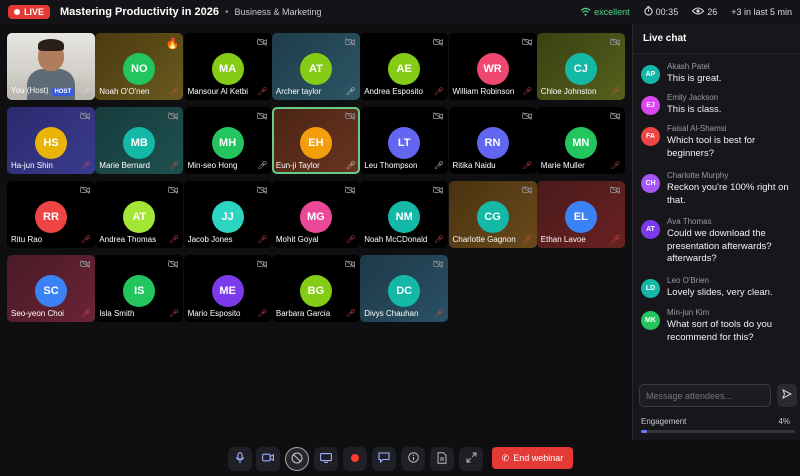 The height and width of the screenshot is (476, 800). I want to click on participant-tile: AE Andrea Esposito 🎤︎, so click(404, 66).